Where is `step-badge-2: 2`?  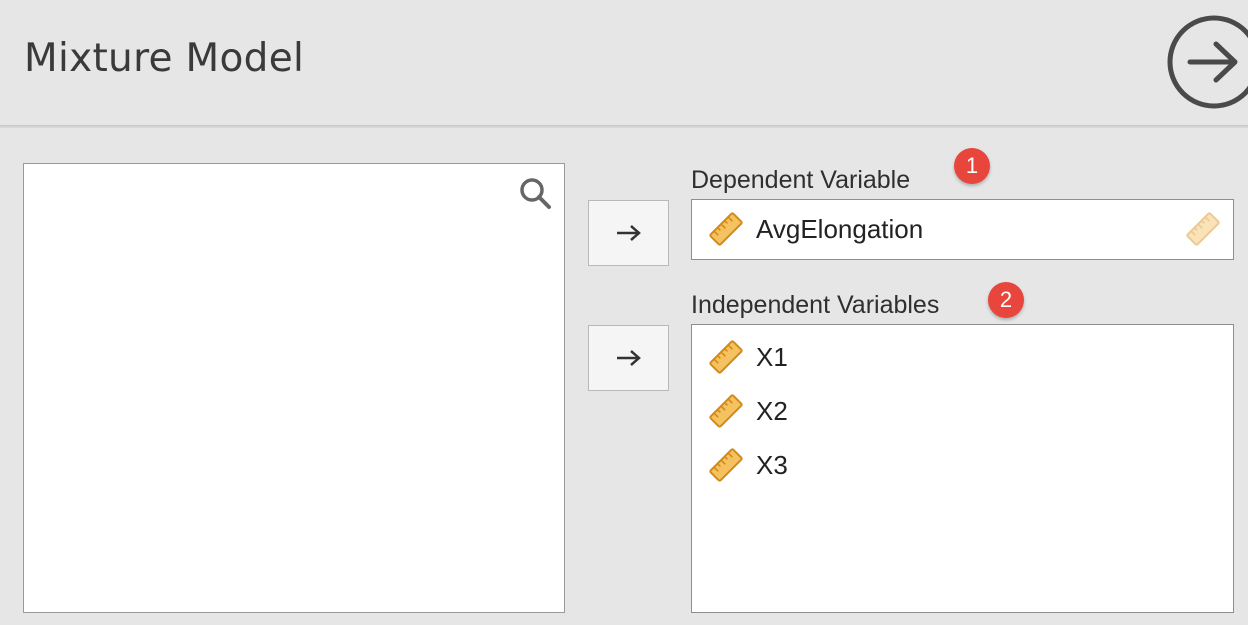
step-badge-2: 2 is located at coordinates (1006, 300).